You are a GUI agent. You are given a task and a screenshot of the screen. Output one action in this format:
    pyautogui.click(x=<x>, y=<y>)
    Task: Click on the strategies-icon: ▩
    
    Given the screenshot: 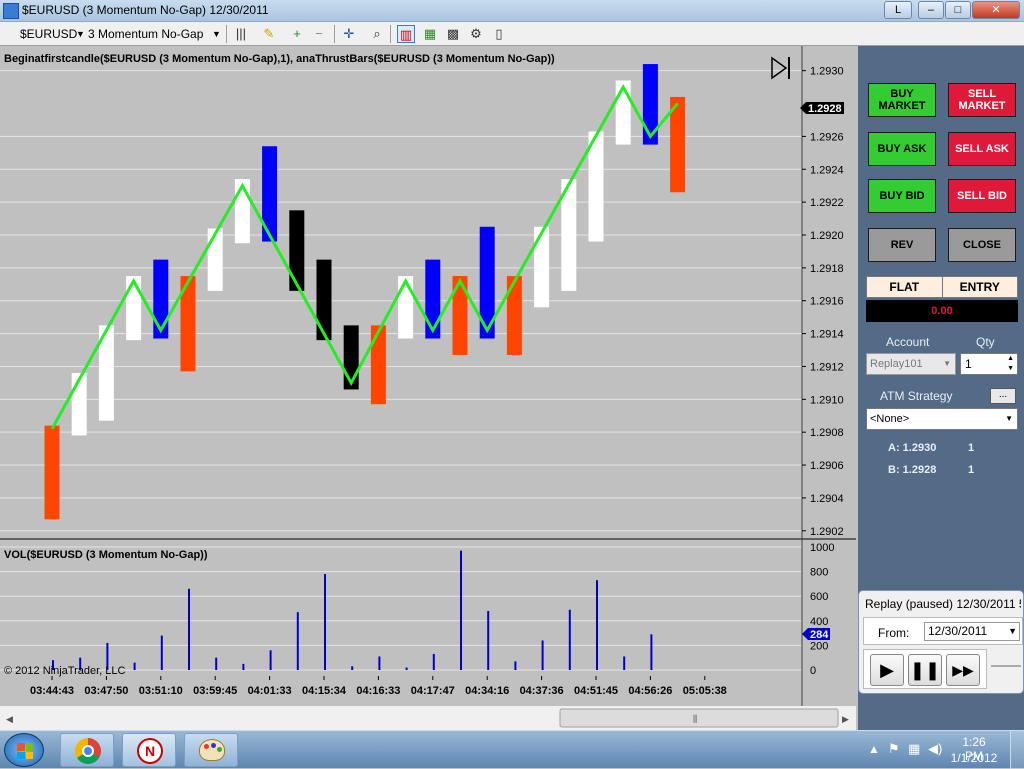 What is the action you would take?
    pyautogui.click(x=453, y=34)
    